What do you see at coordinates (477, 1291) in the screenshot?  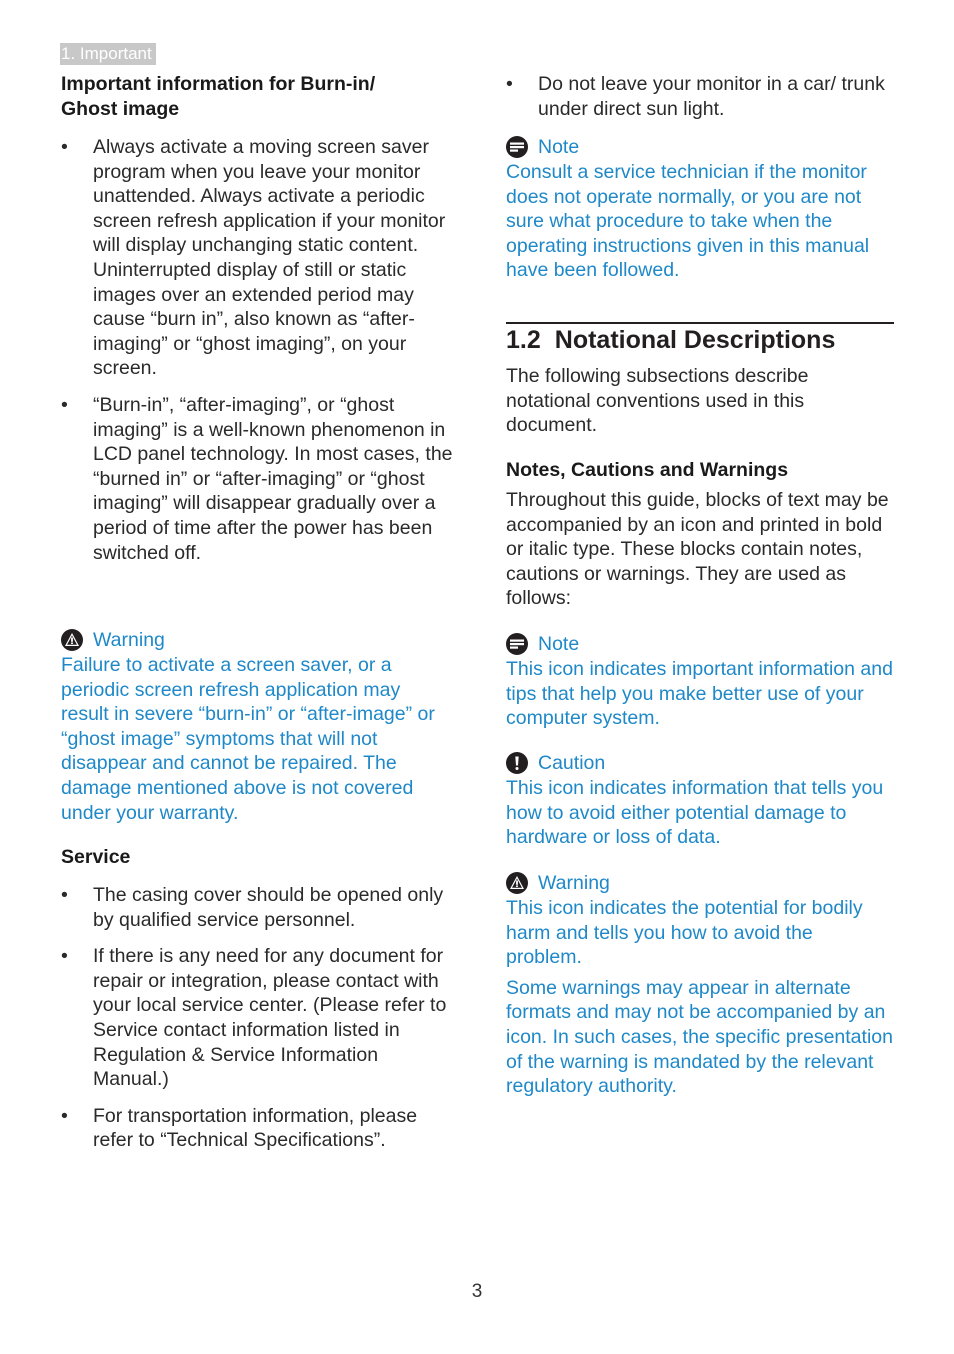 I see `page-number: 3` at bounding box center [477, 1291].